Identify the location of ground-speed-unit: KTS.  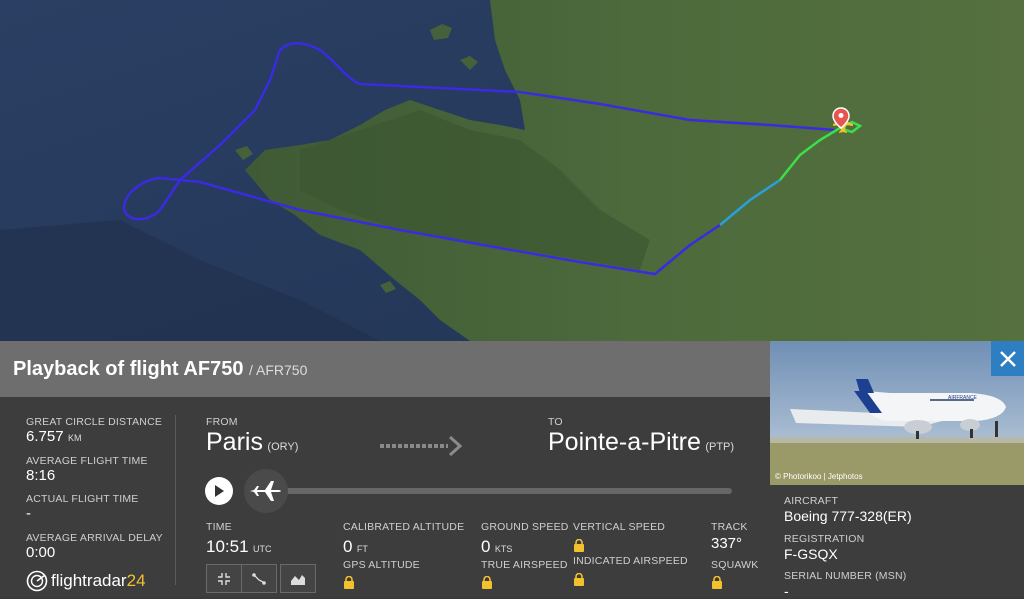
(503, 549).